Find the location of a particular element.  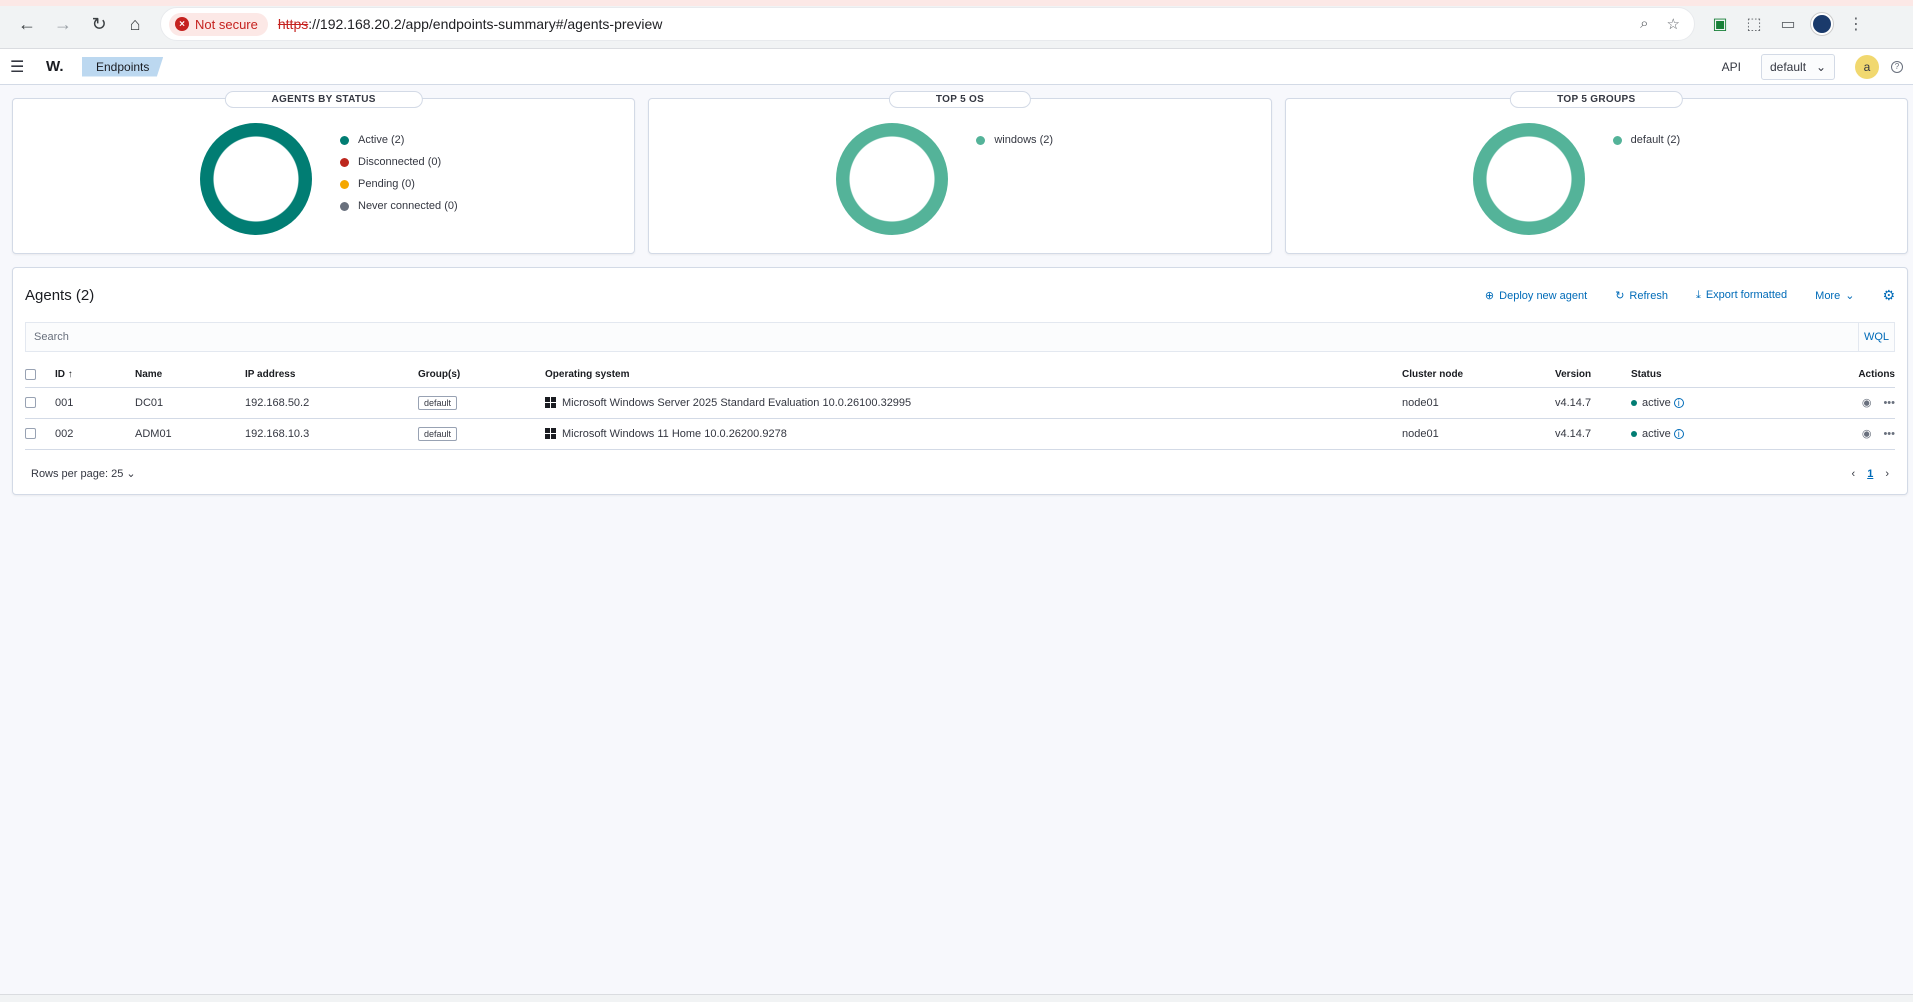

more-button: More ⌄ is located at coordinates (1834, 295).